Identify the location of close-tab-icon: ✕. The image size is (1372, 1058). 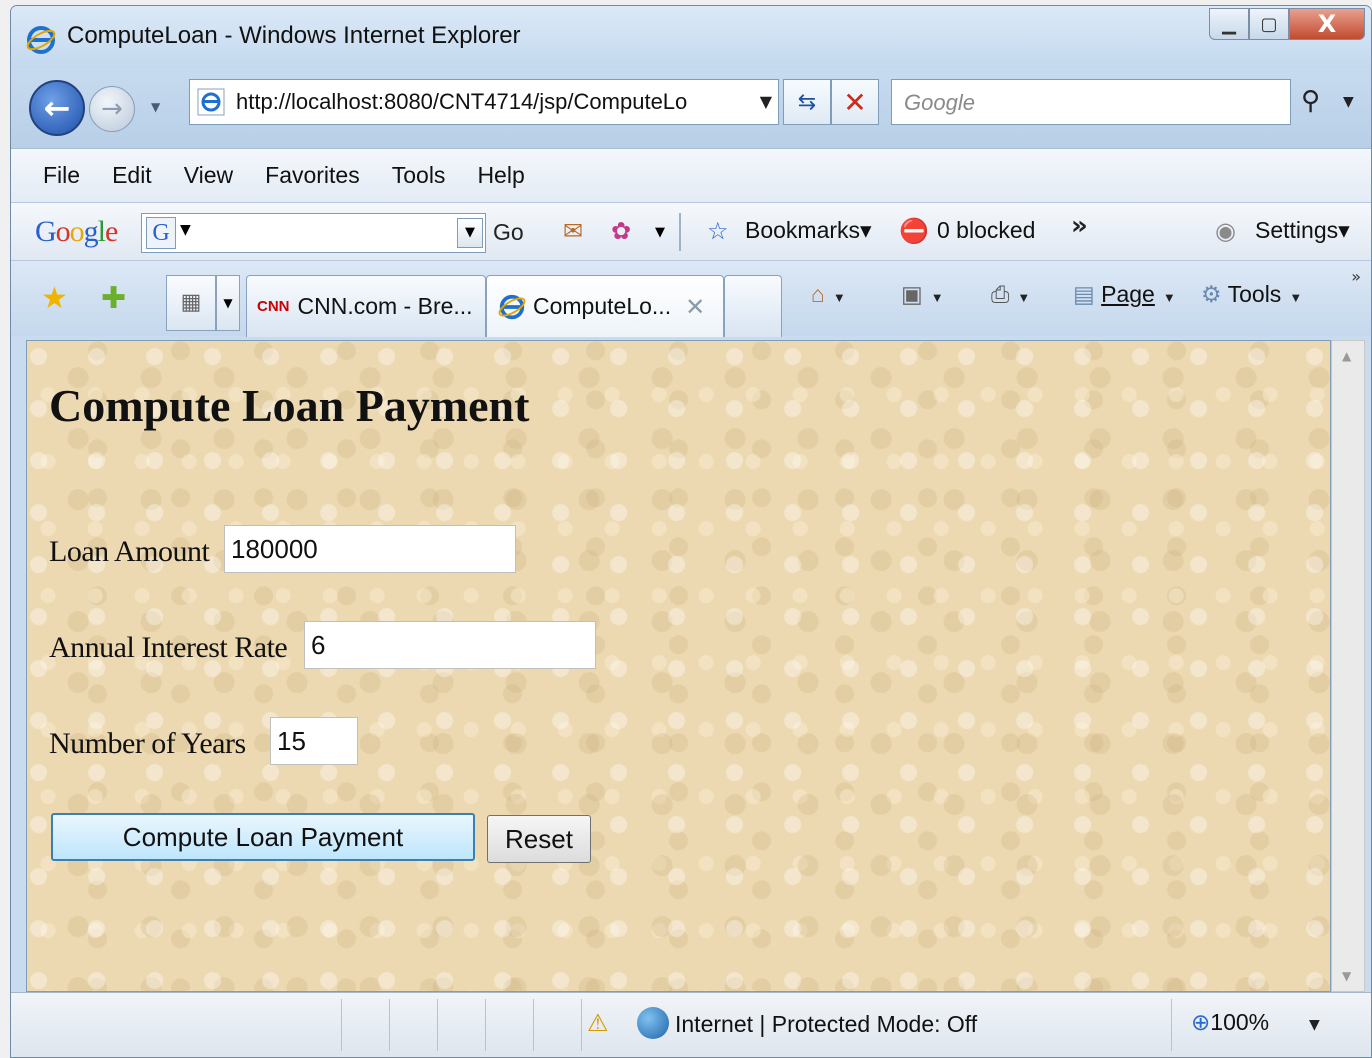
(695, 307).